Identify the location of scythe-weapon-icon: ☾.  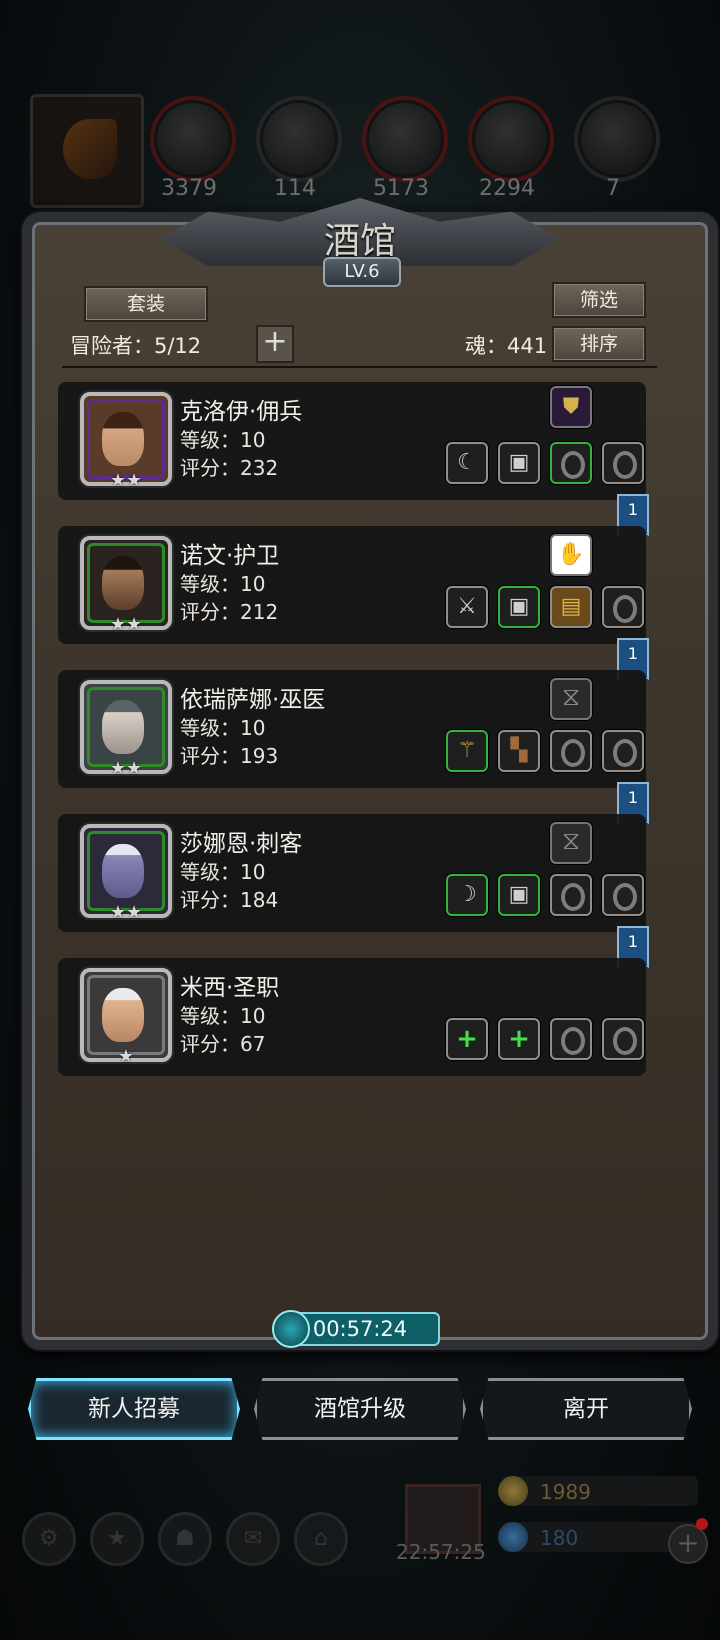
(467, 463).